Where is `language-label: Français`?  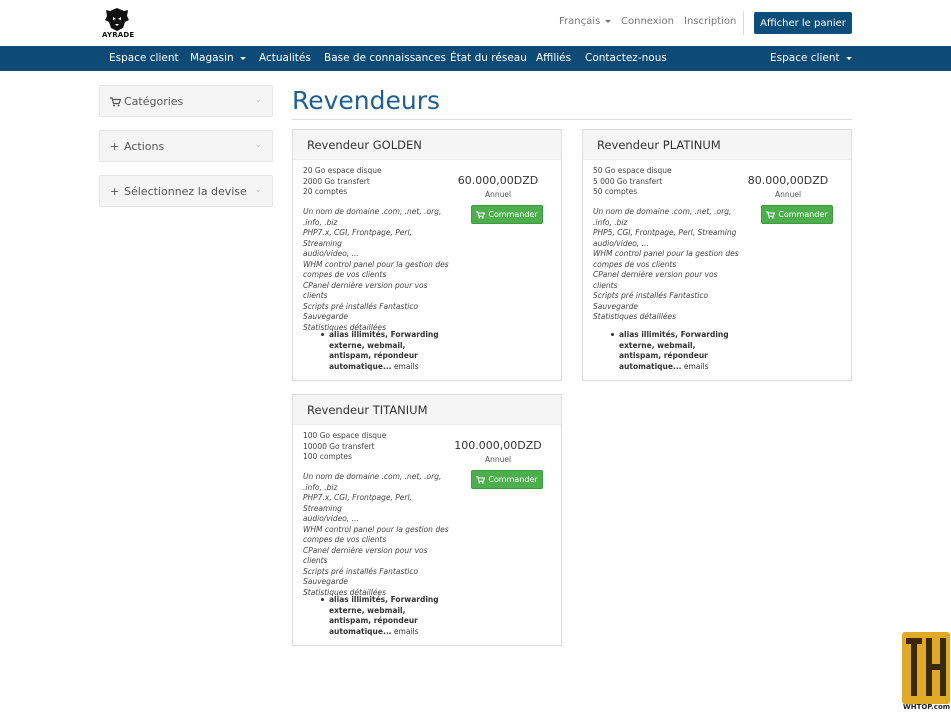 language-label: Français is located at coordinates (580, 21).